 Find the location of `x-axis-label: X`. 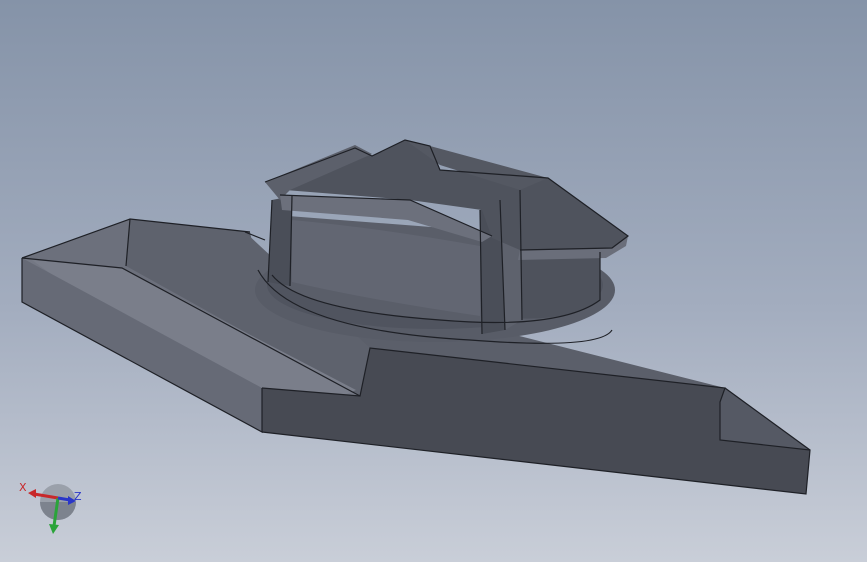

x-axis-label: X is located at coordinates (23, 487).